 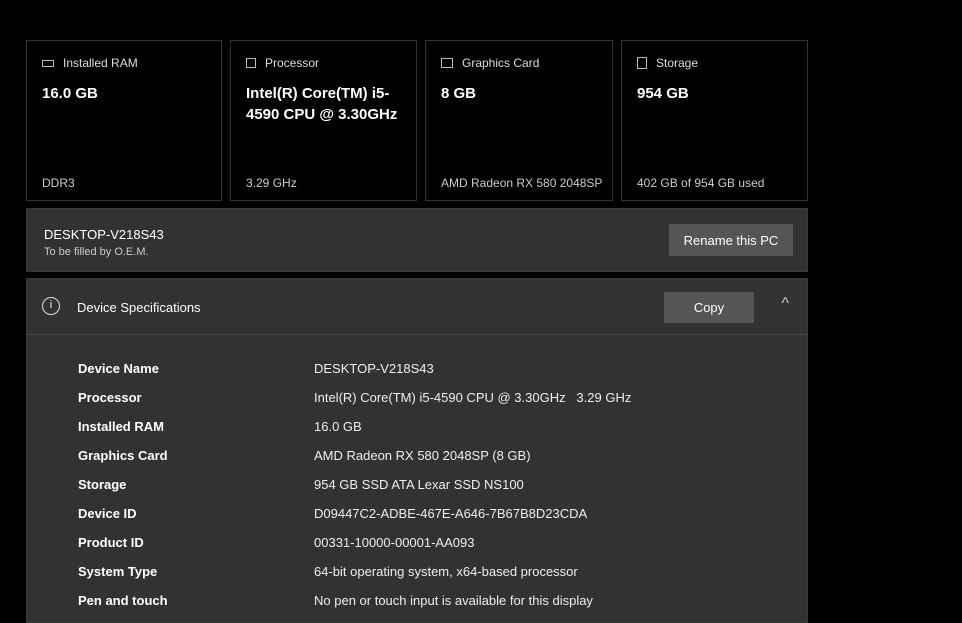 What do you see at coordinates (51, 306) in the screenshot?
I see `info-icon: i` at bounding box center [51, 306].